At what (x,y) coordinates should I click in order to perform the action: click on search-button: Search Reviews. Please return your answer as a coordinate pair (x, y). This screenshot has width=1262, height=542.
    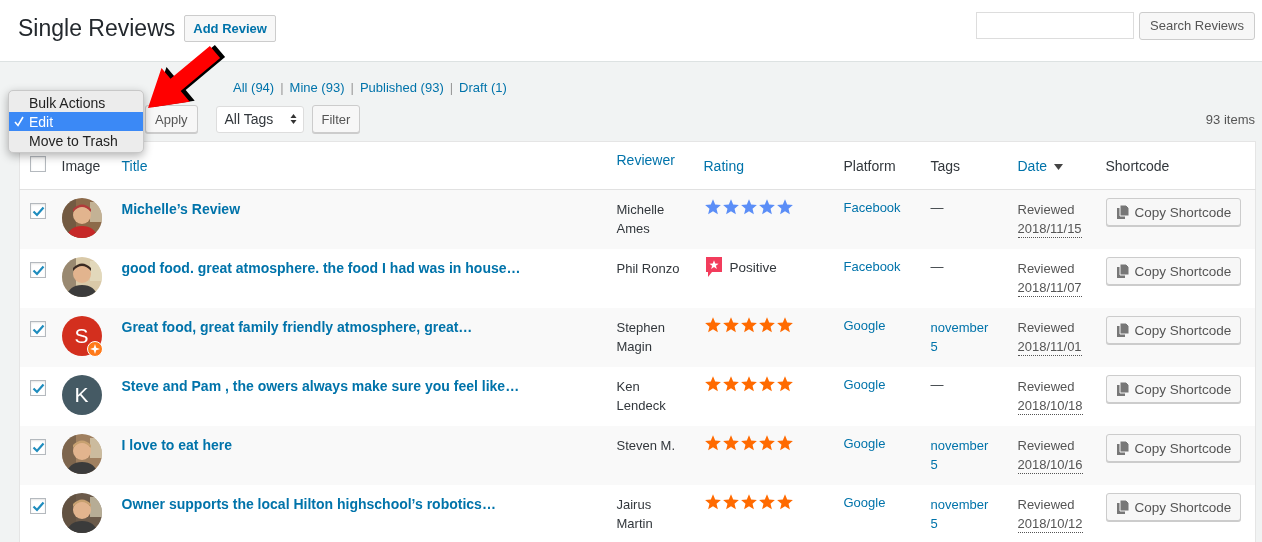
    Looking at the image, I should click on (1197, 25).